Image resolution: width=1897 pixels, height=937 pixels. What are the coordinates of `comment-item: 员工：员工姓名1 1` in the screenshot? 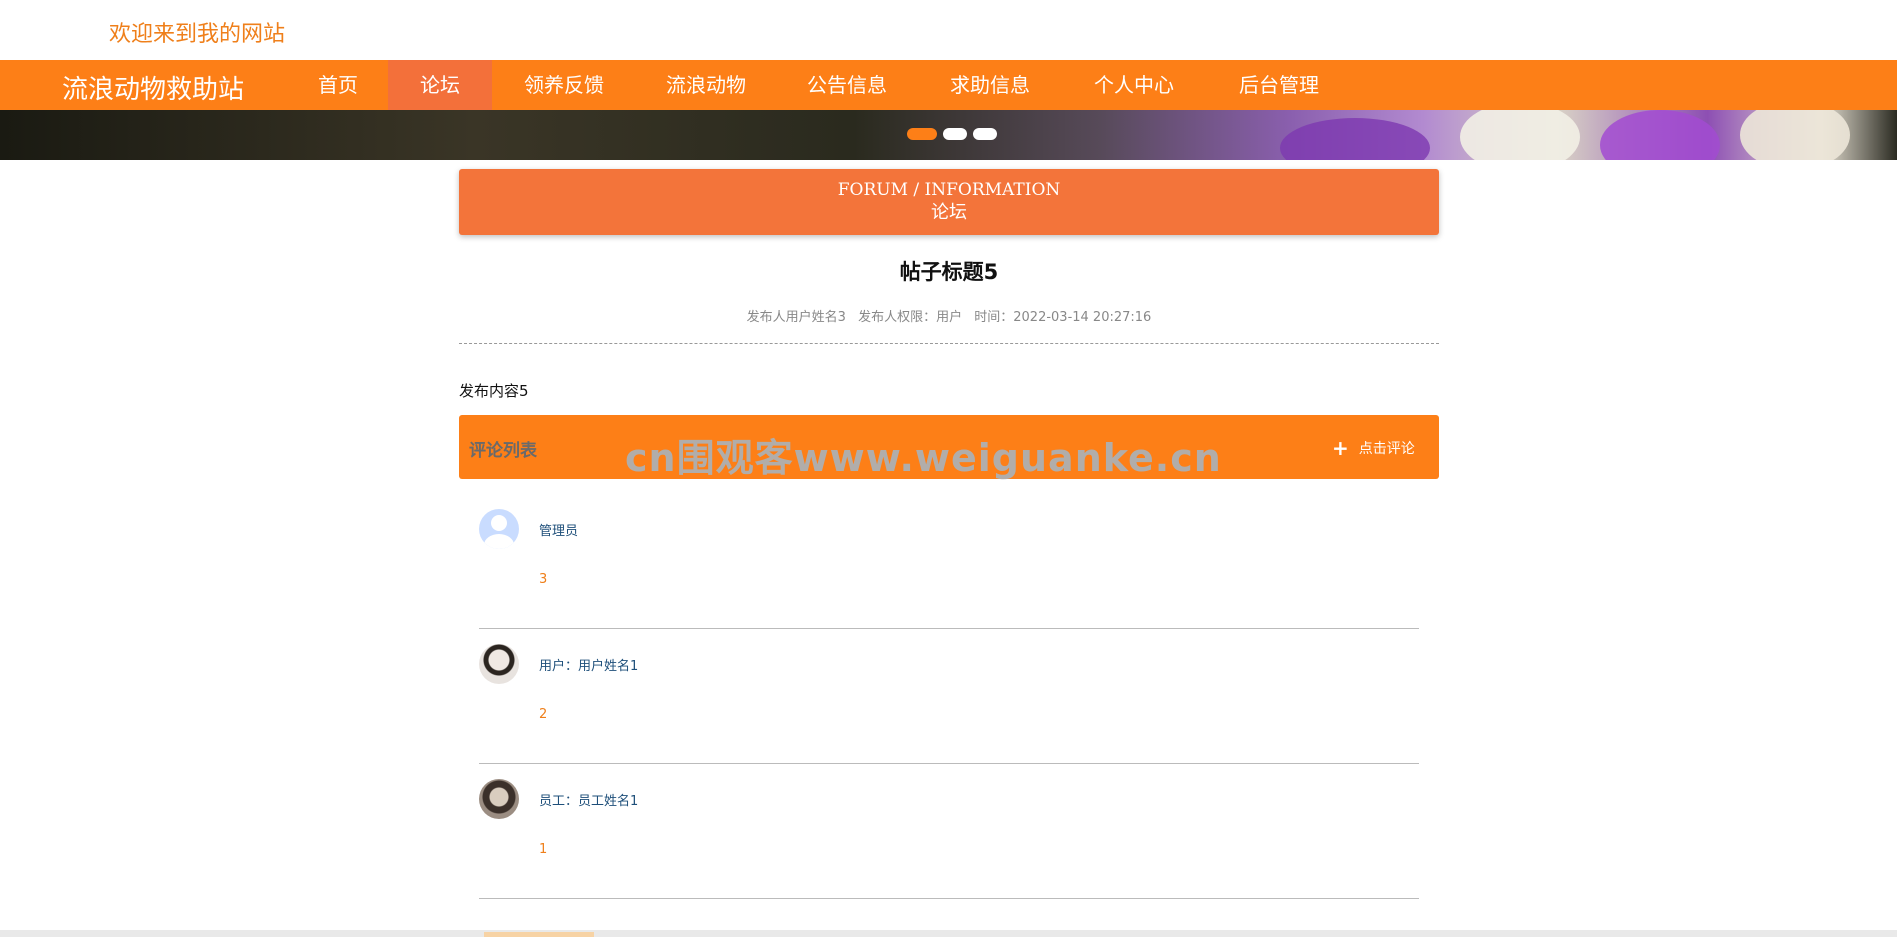 It's located at (949, 831).